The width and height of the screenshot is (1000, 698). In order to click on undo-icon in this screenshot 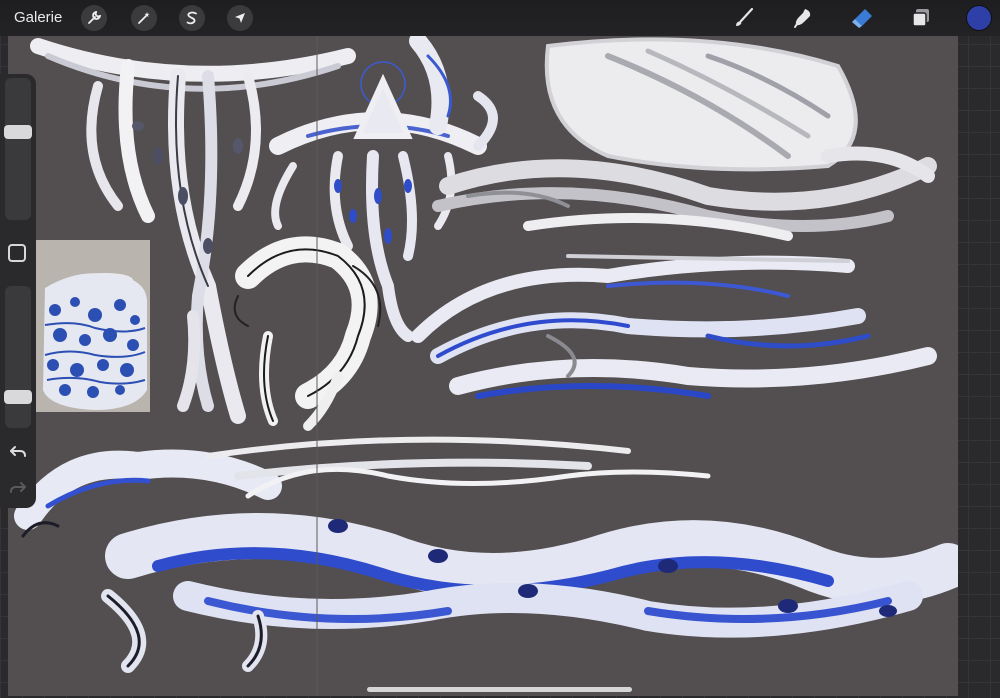, I will do `click(18, 451)`.